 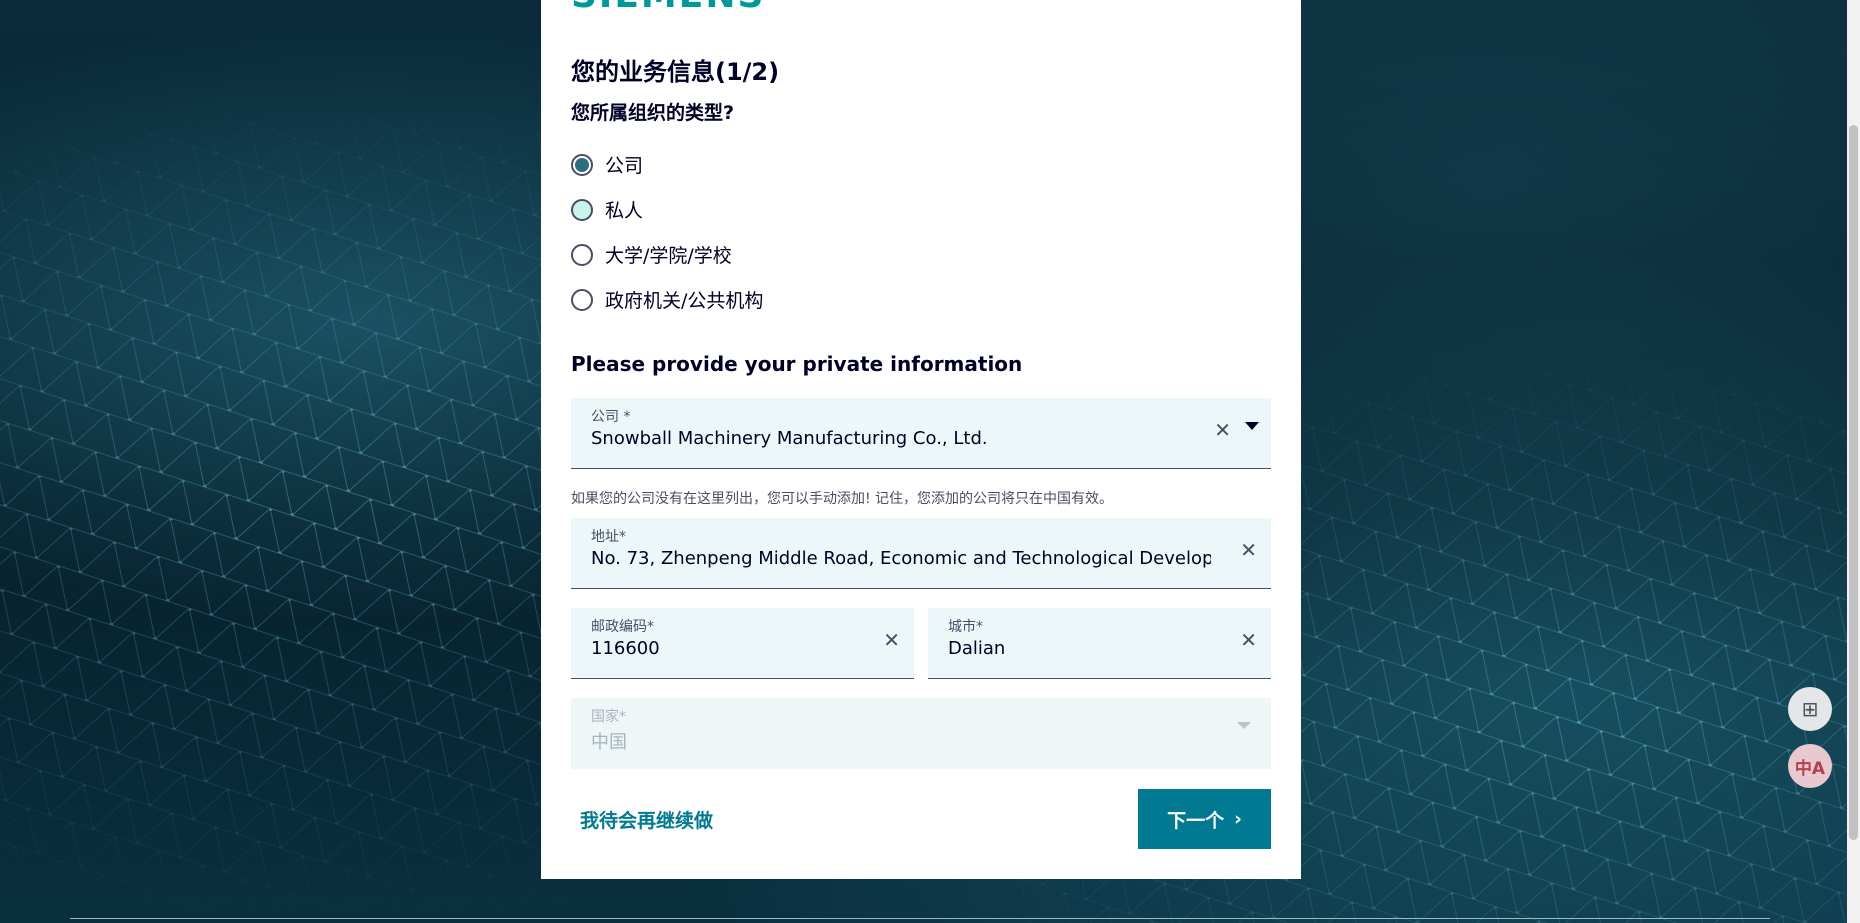 I want to click on country-value: 中国, so click(x=609, y=742).